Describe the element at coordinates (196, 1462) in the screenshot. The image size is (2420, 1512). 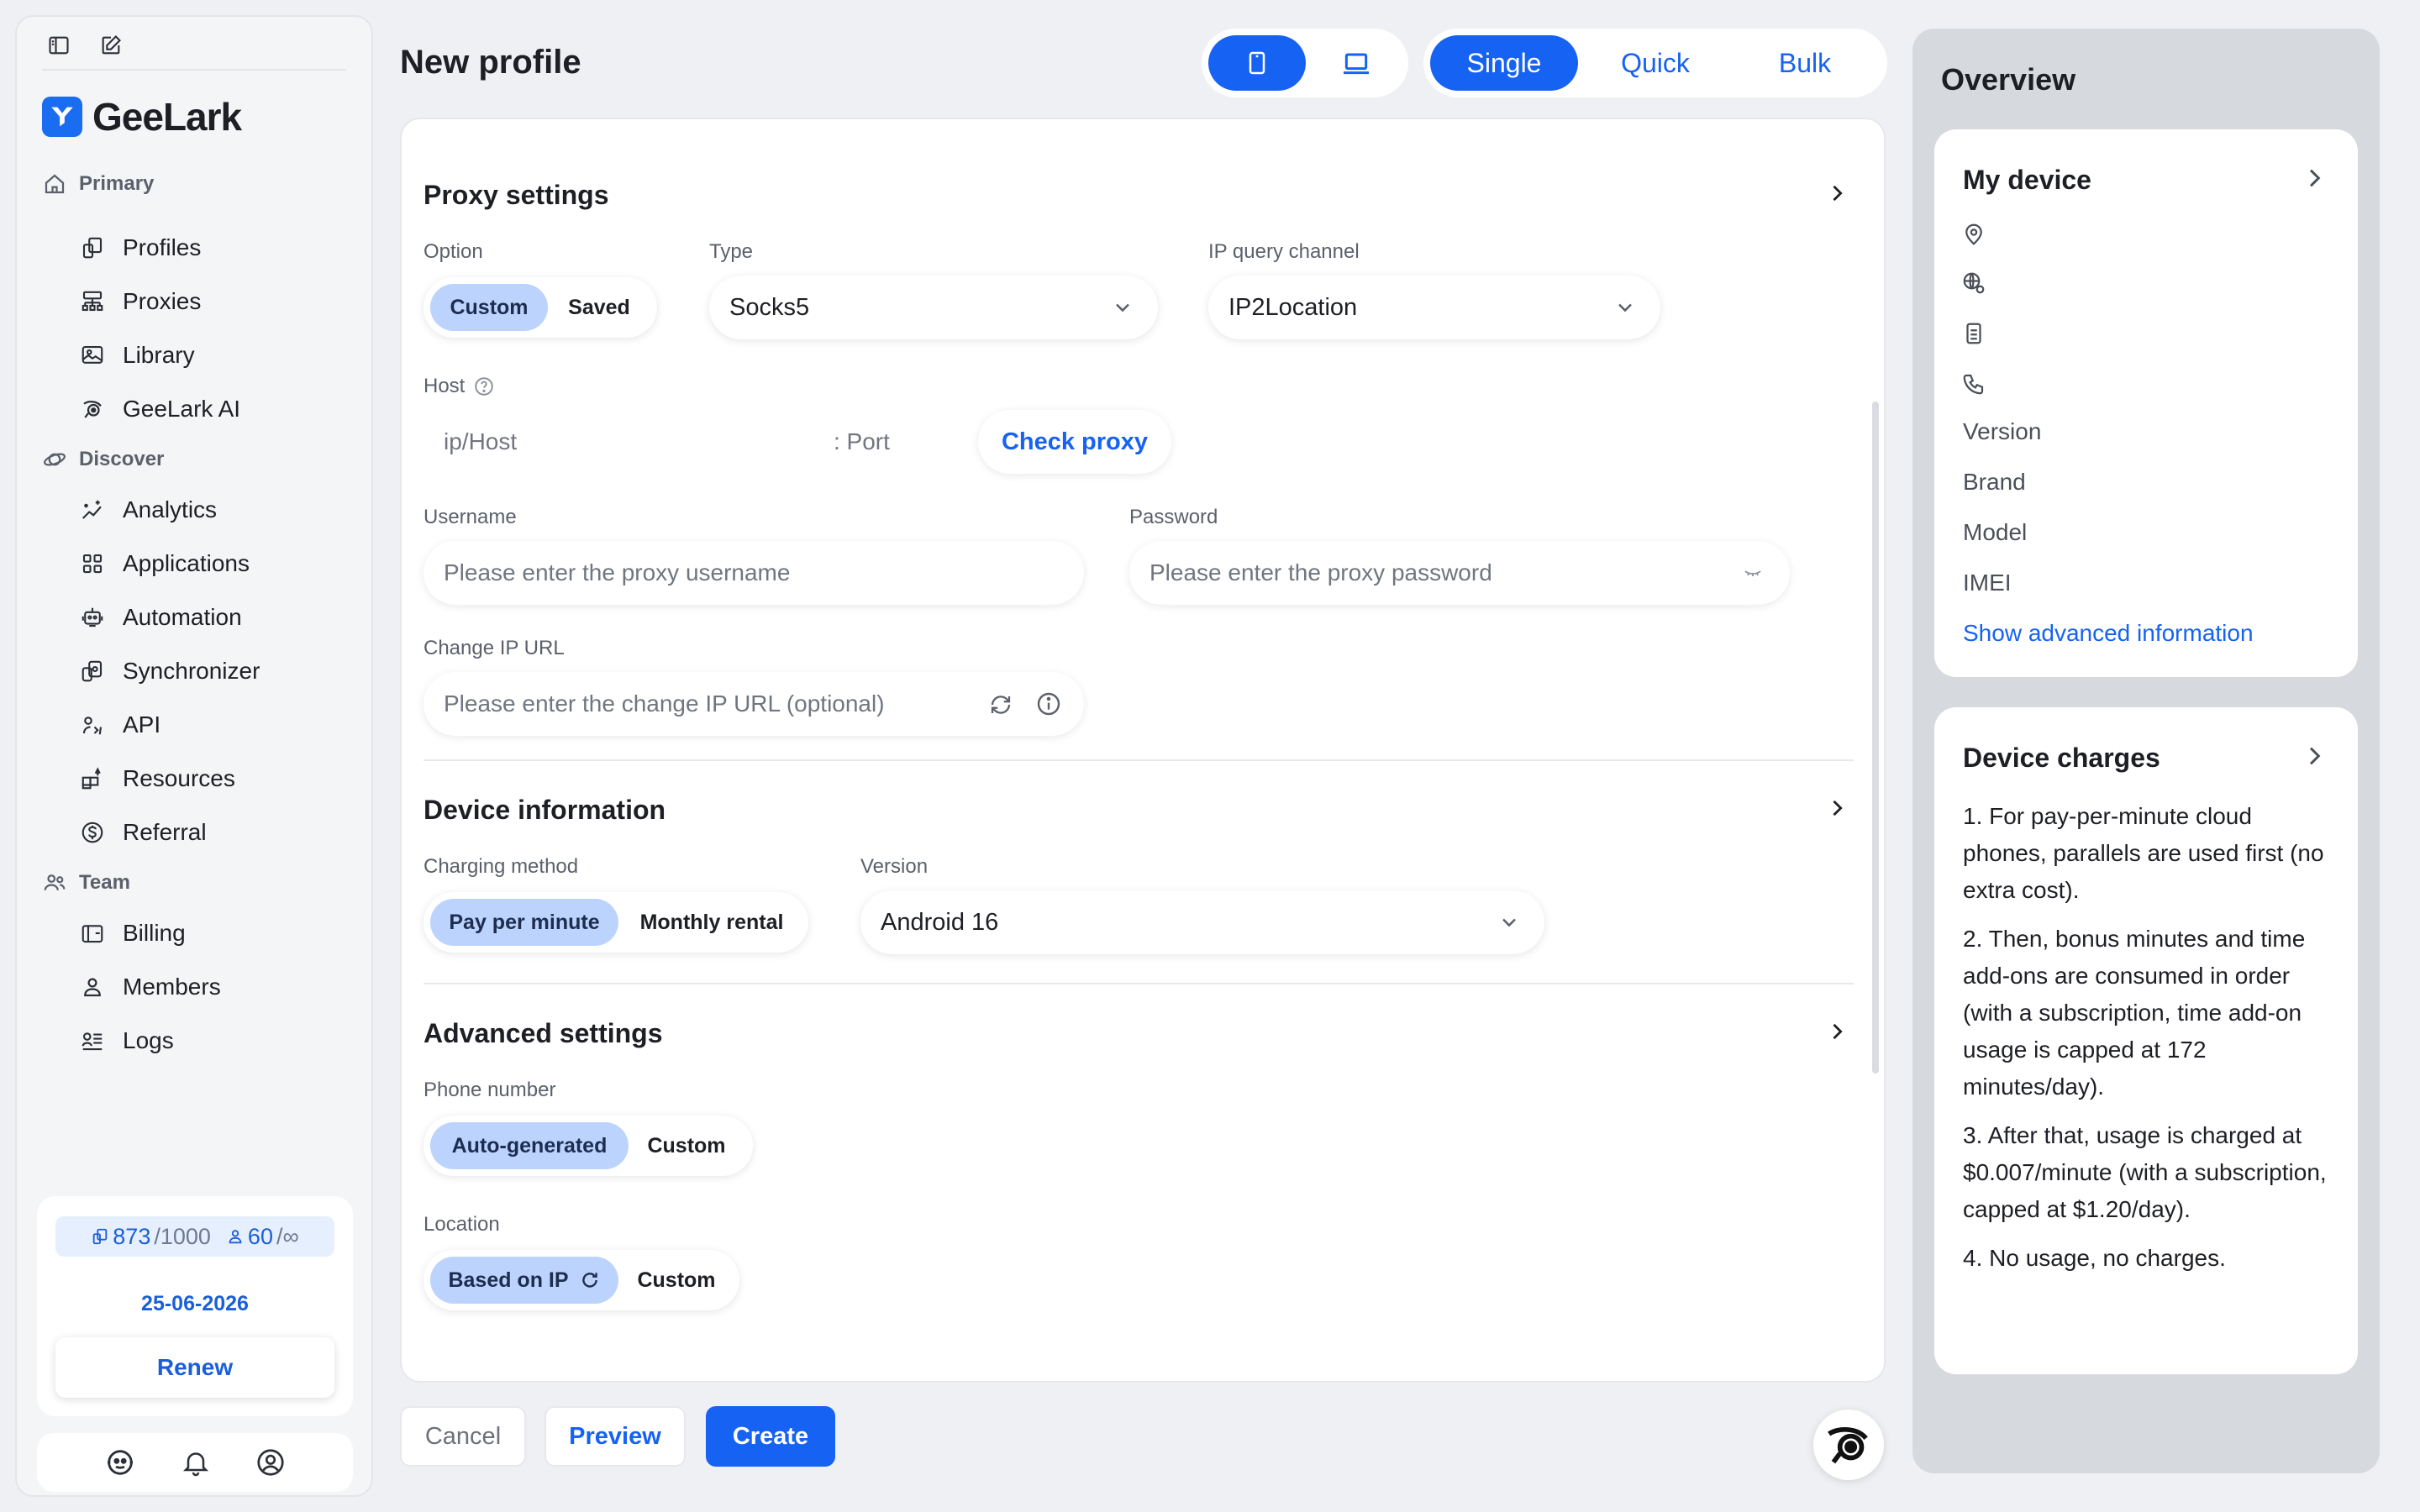
I see `bell-icon` at that location.